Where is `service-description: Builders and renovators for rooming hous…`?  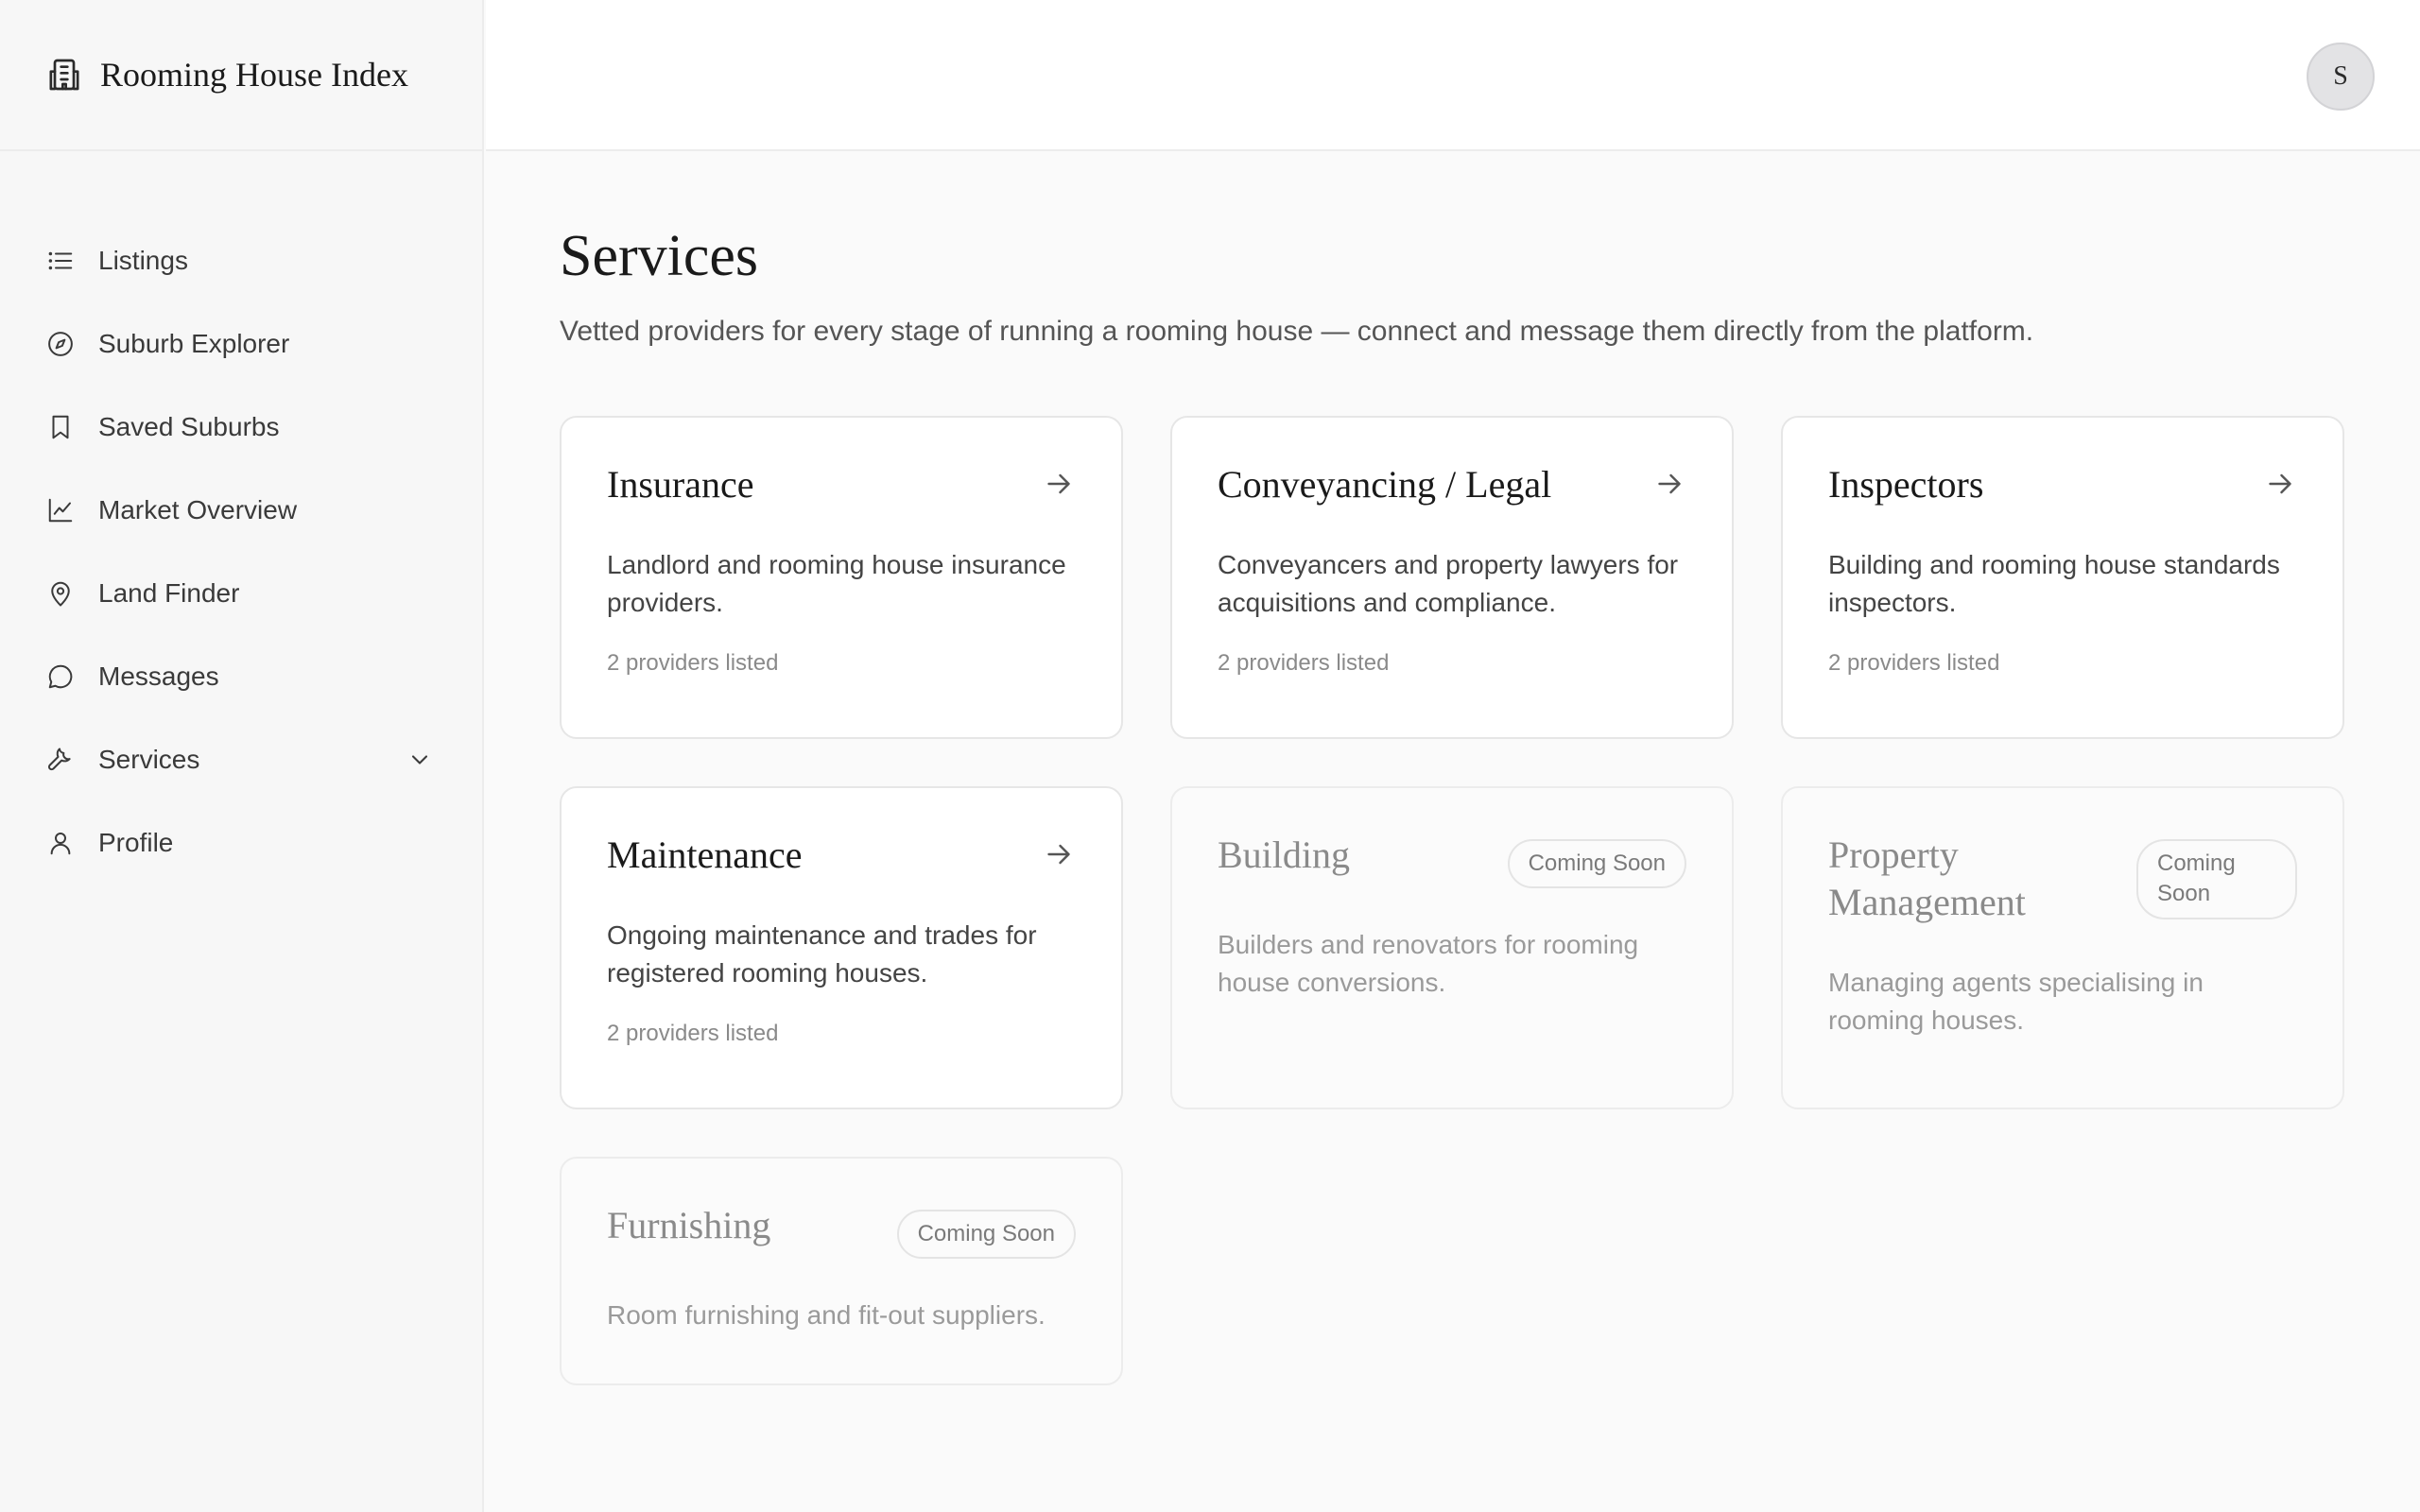
service-description: Builders and renovators for rooming hous… is located at coordinates (1428, 964).